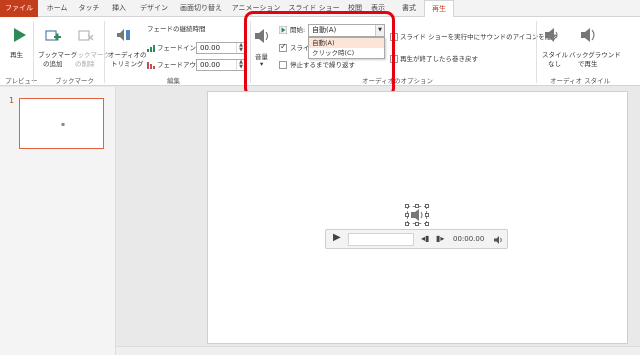 The image size is (640, 355). What do you see at coordinates (381, 239) in the screenshot?
I see `seek-track` at bounding box center [381, 239].